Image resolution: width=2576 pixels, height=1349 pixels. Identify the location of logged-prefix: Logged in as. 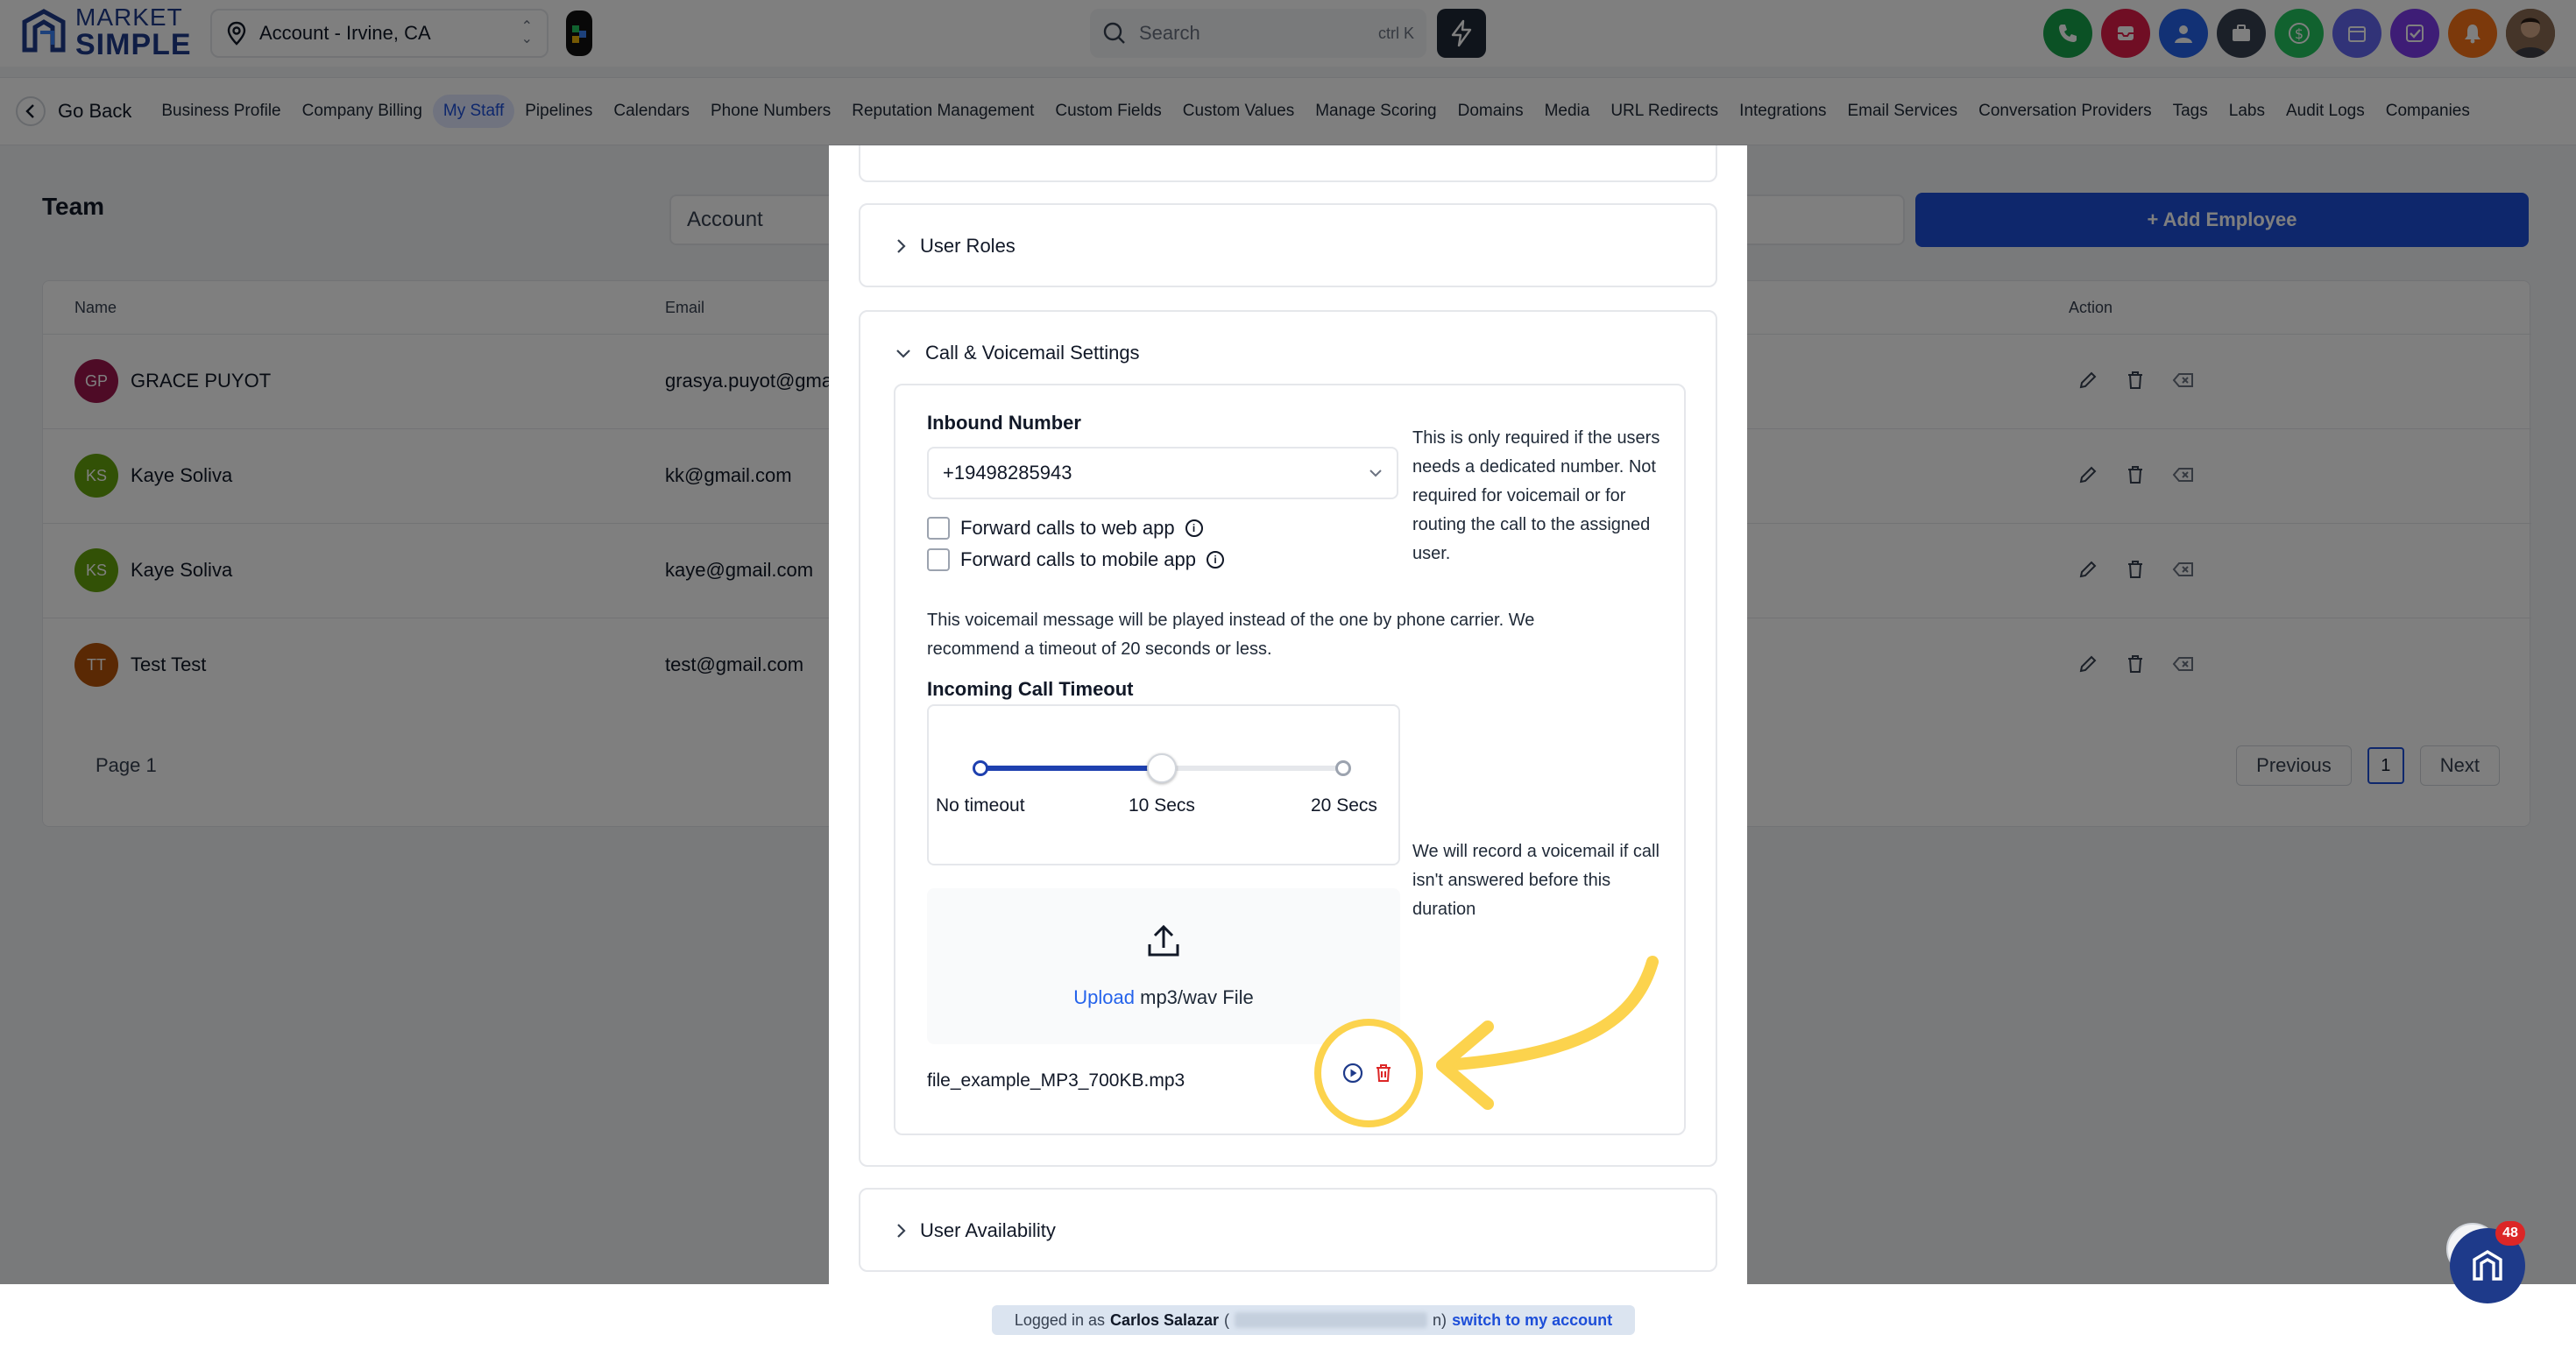
(1059, 1319).